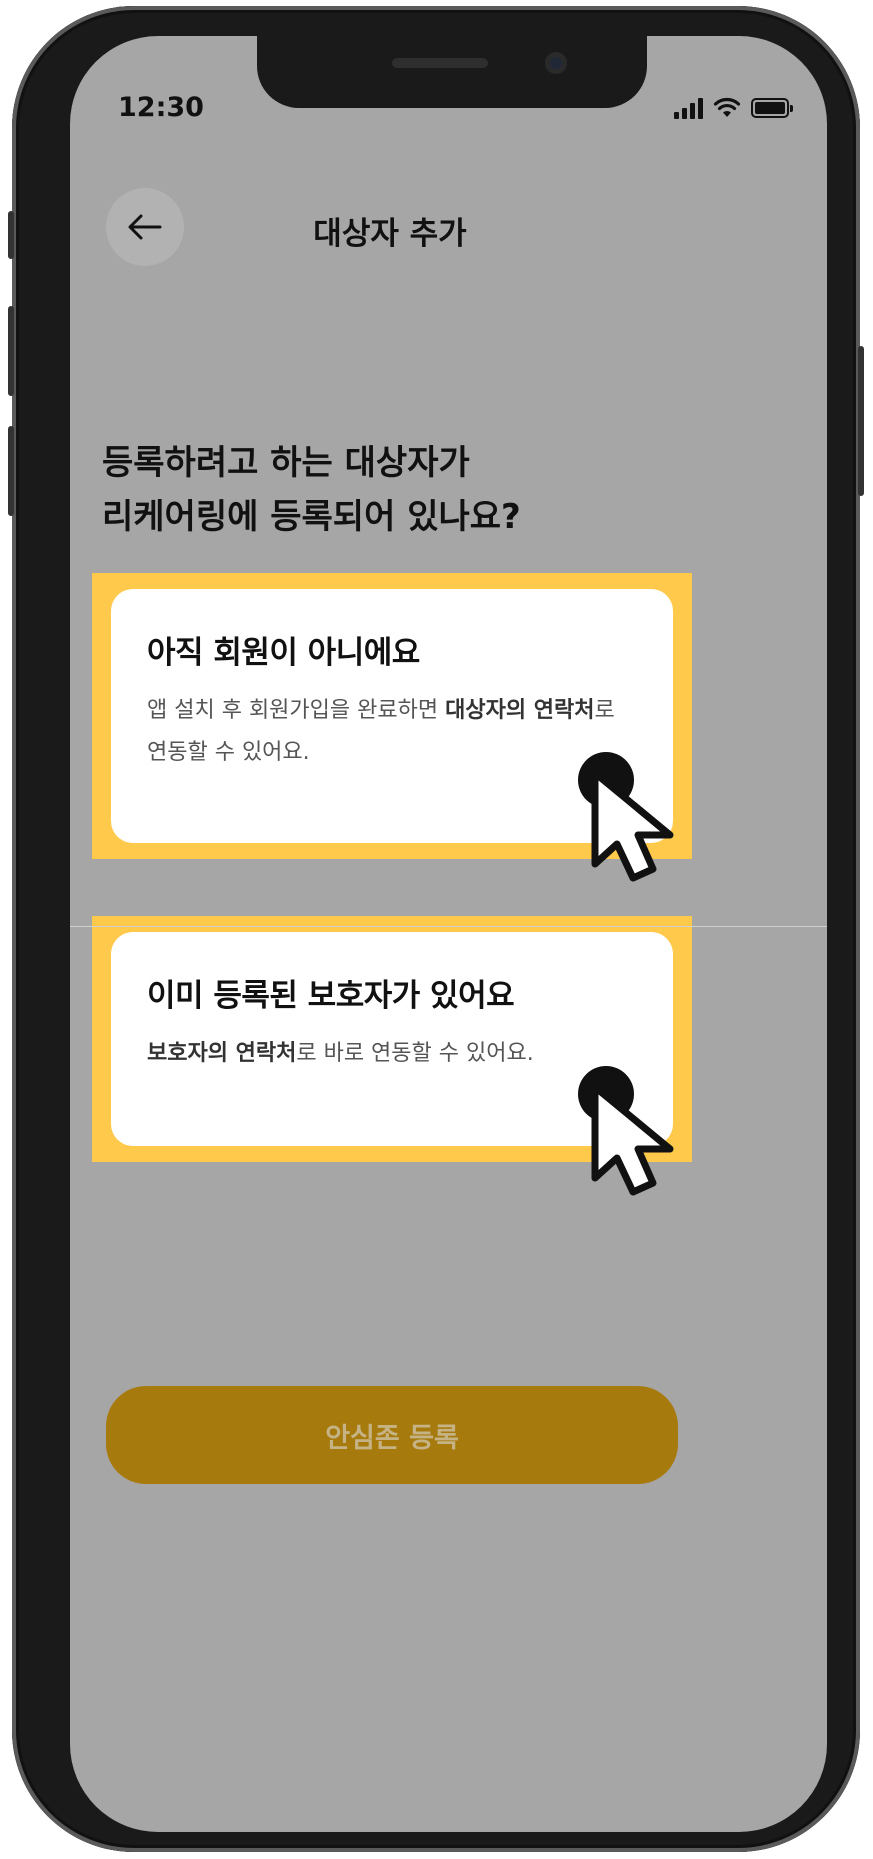  I want to click on volume-down-button, so click(11, 471).